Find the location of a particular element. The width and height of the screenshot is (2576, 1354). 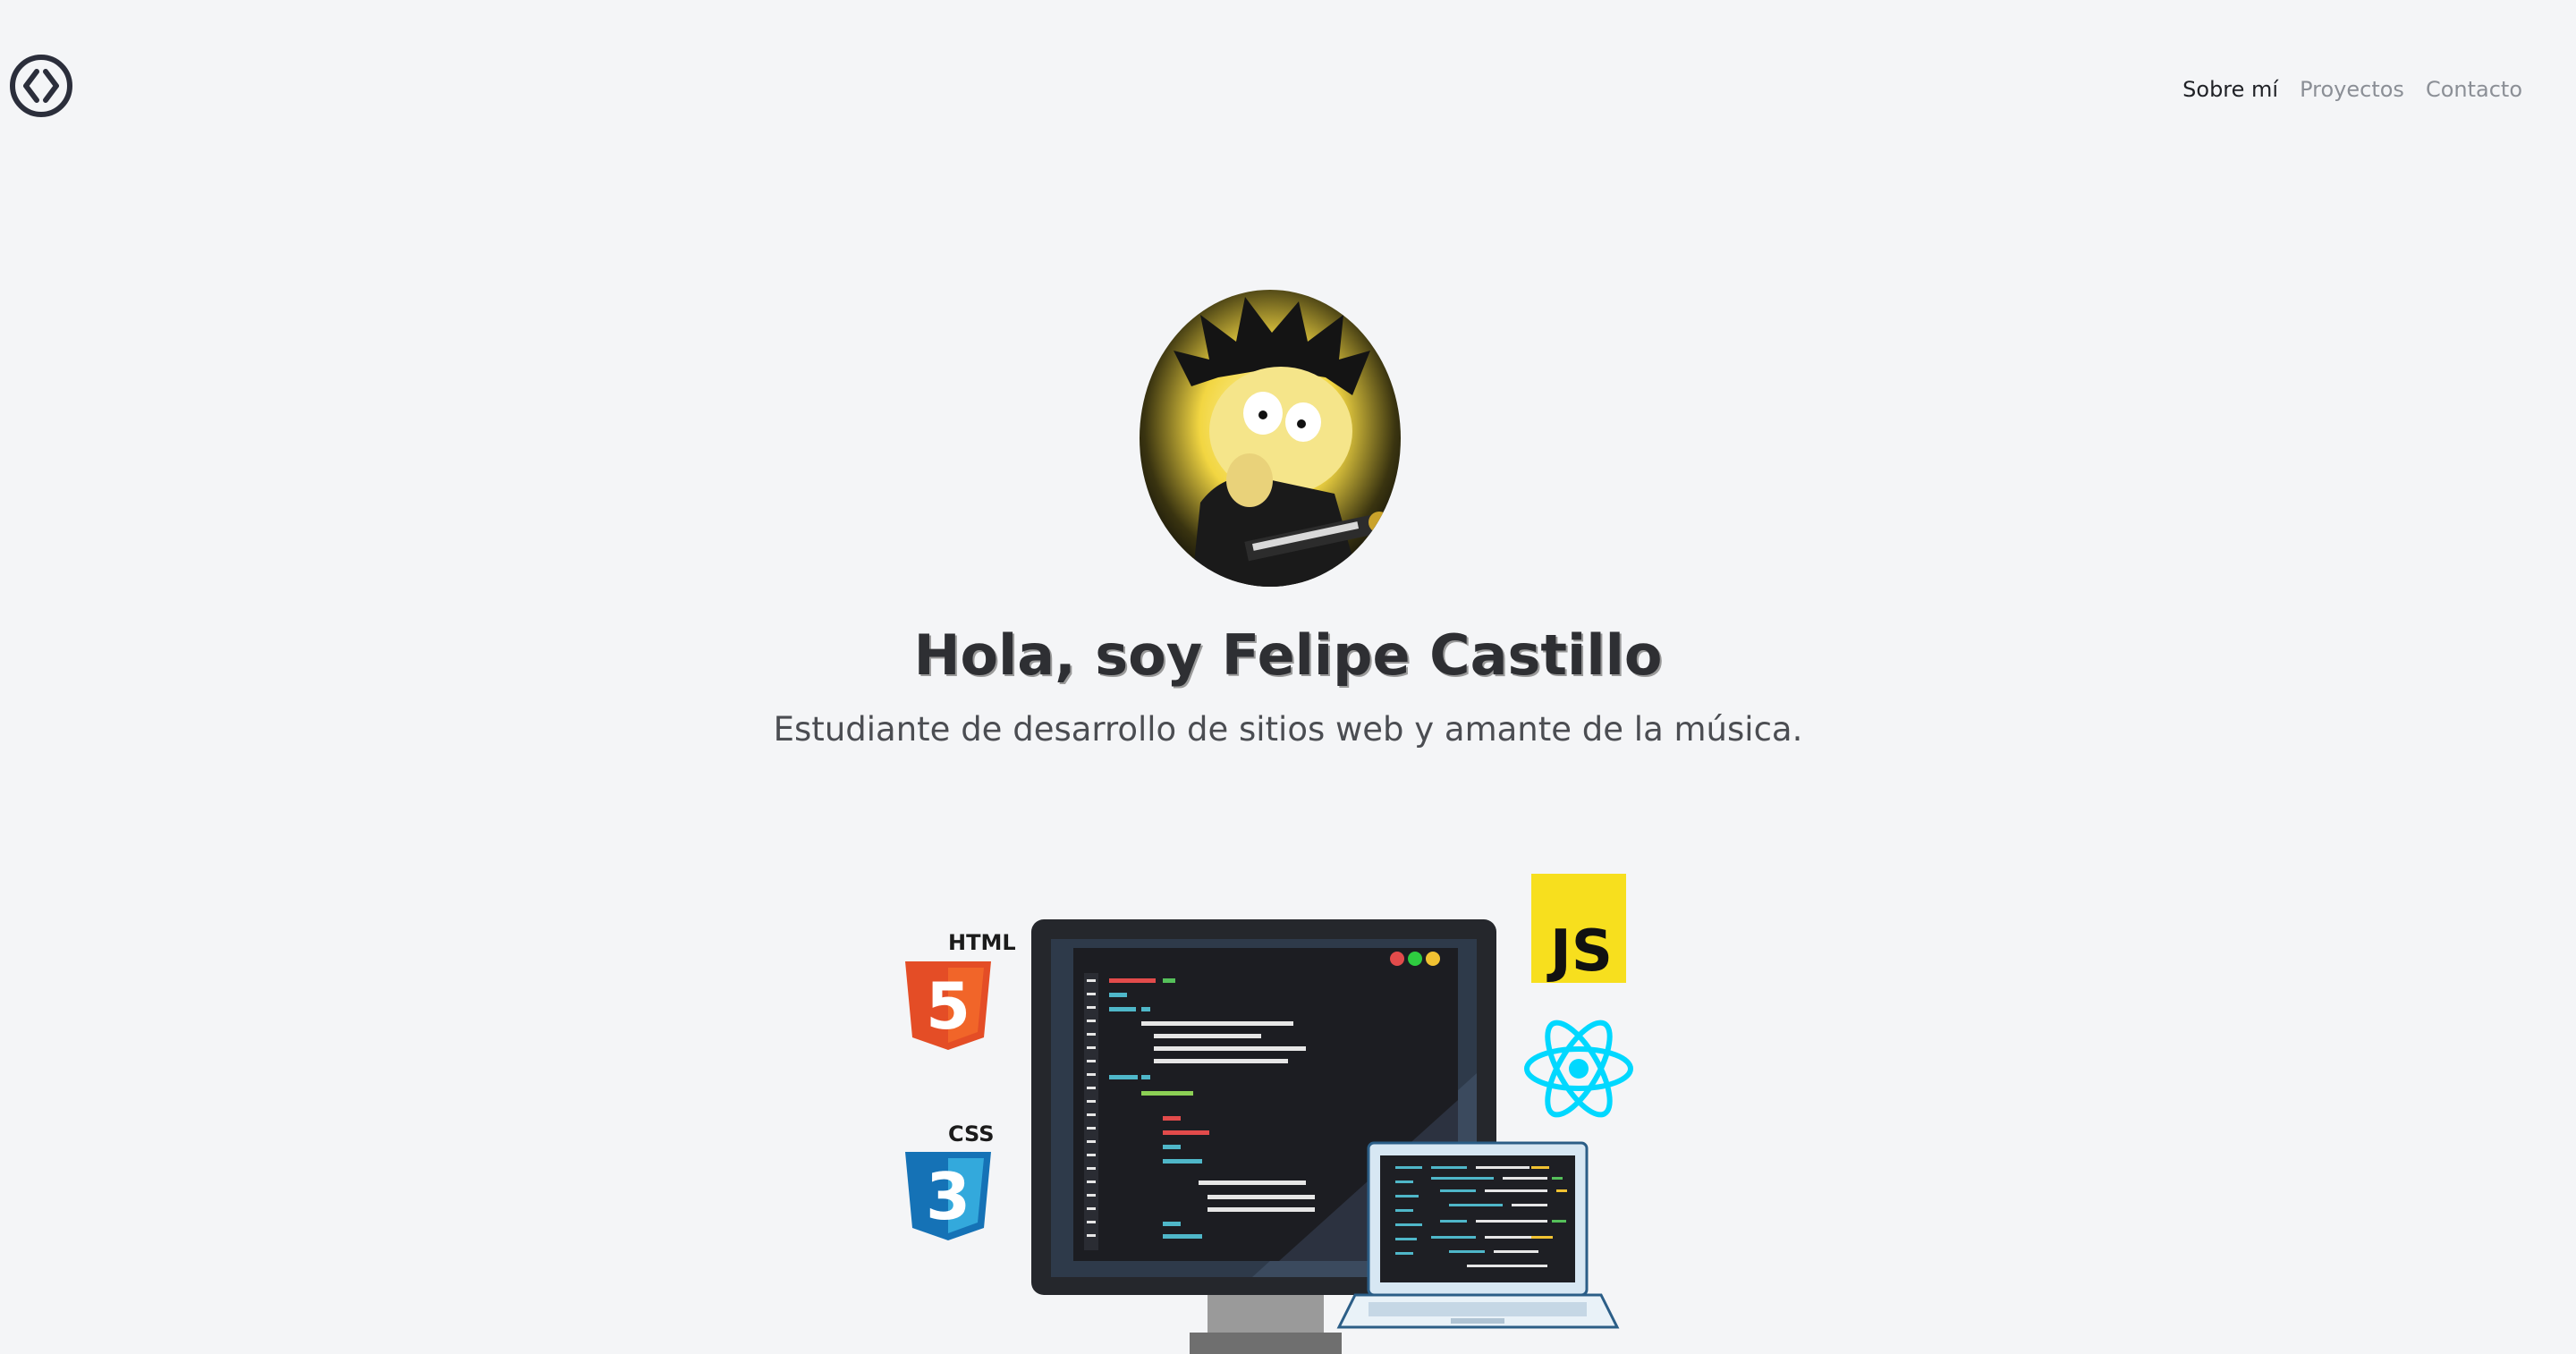

nav-link-sobre-mi: Sobre mí is located at coordinates (2230, 89).